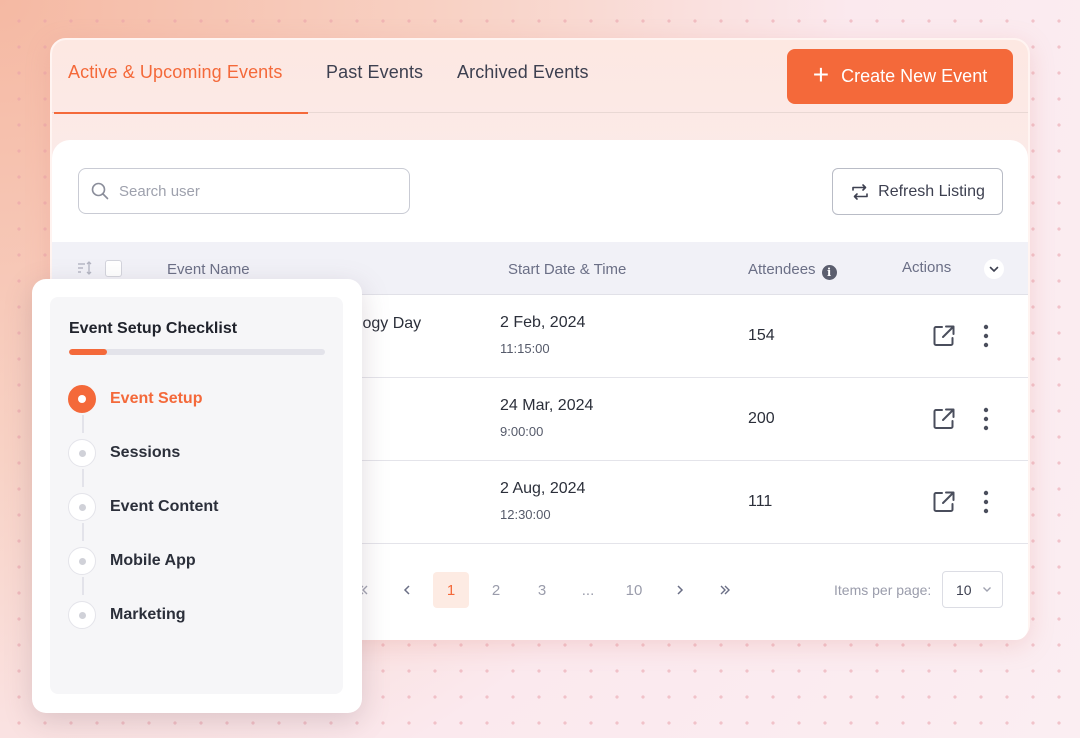 The image size is (1080, 738). What do you see at coordinates (931, 191) in the screenshot?
I see `refresh-listing-label: Refresh Listing` at bounding box center [931, 191].